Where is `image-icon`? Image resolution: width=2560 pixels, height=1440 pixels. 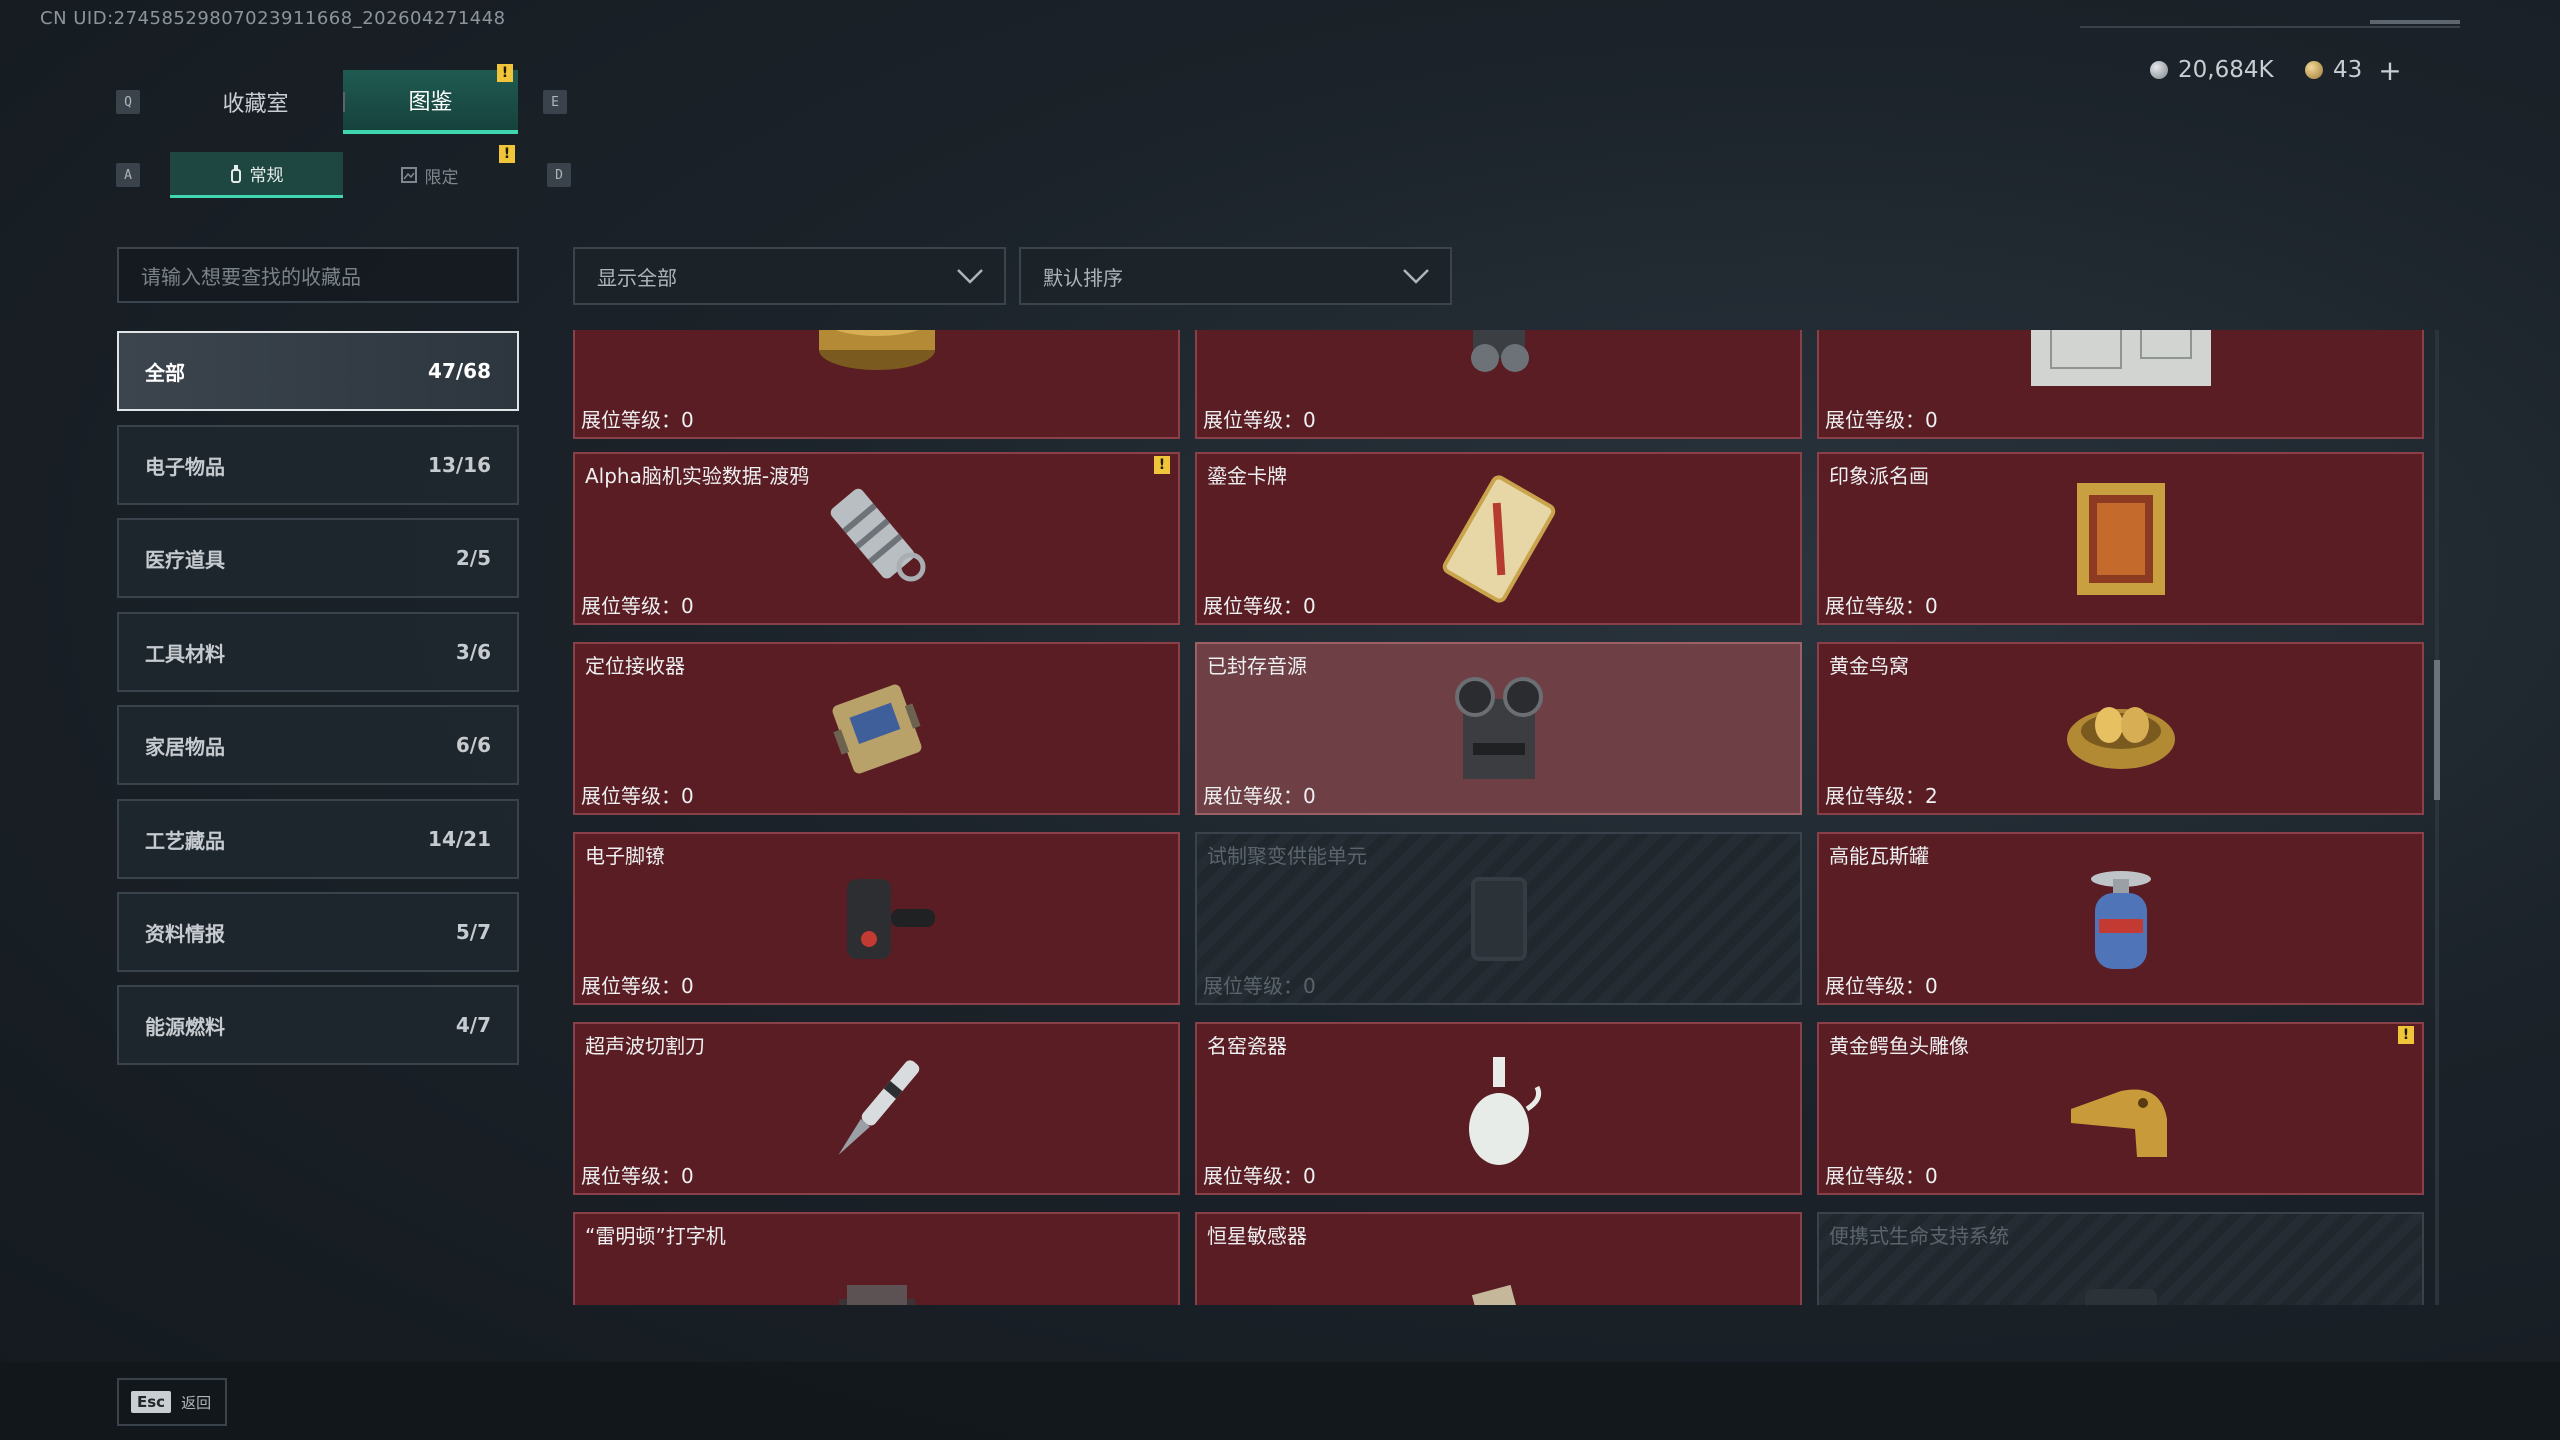 image-icon is located at coordinates (408, 175).